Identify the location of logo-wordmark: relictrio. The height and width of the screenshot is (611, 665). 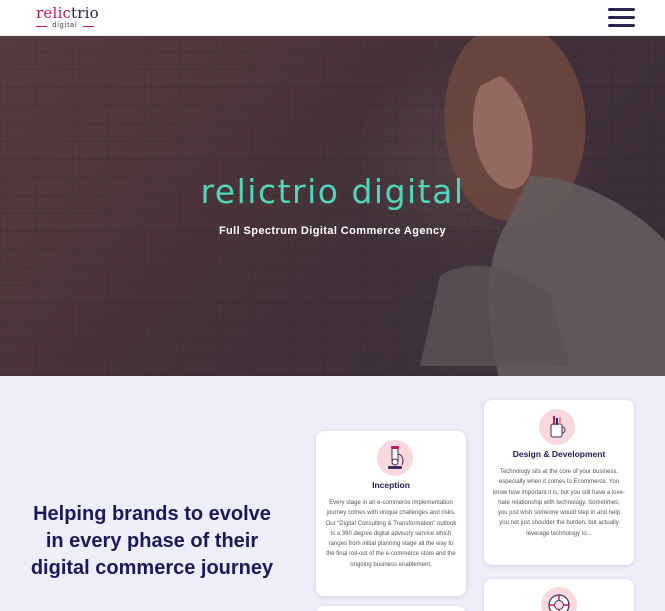
(67, 13).